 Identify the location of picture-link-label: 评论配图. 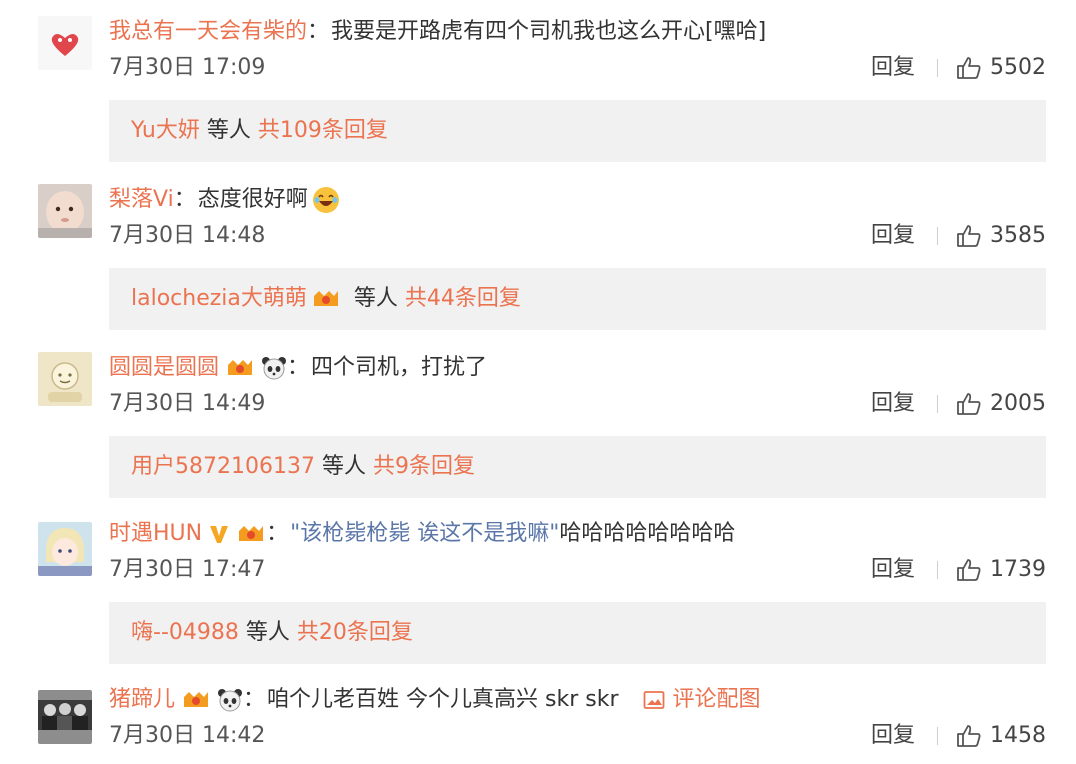
(716, 699).